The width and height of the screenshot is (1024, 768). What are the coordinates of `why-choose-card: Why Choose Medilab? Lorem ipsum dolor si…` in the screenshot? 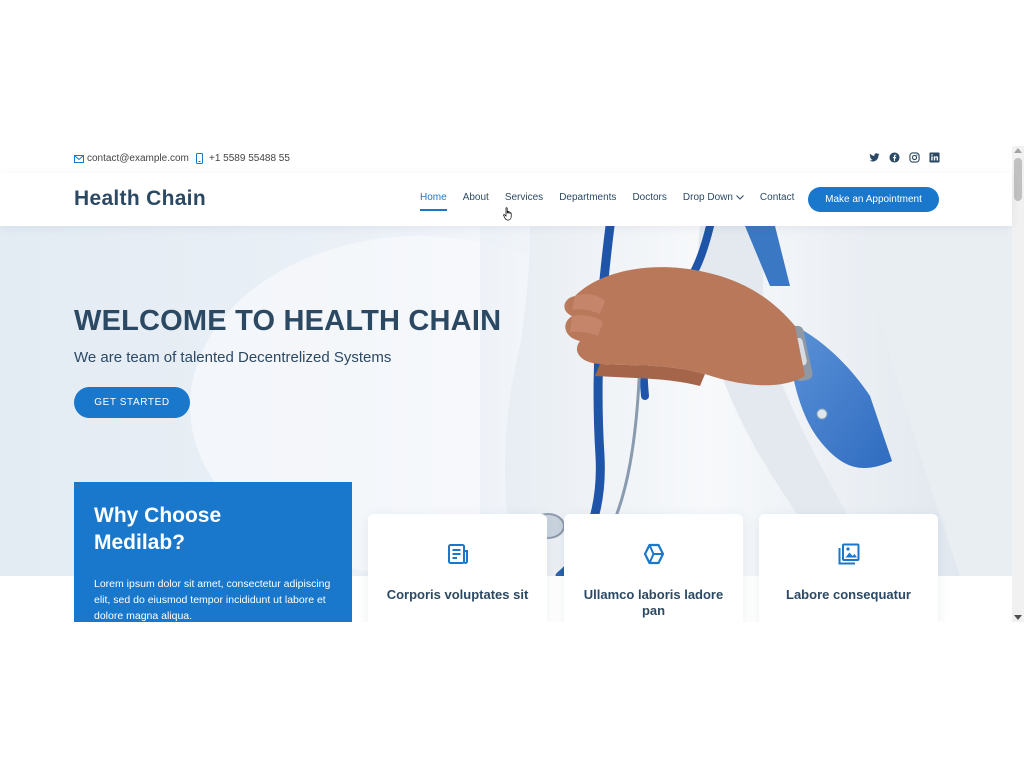 It's located at (213, 552).